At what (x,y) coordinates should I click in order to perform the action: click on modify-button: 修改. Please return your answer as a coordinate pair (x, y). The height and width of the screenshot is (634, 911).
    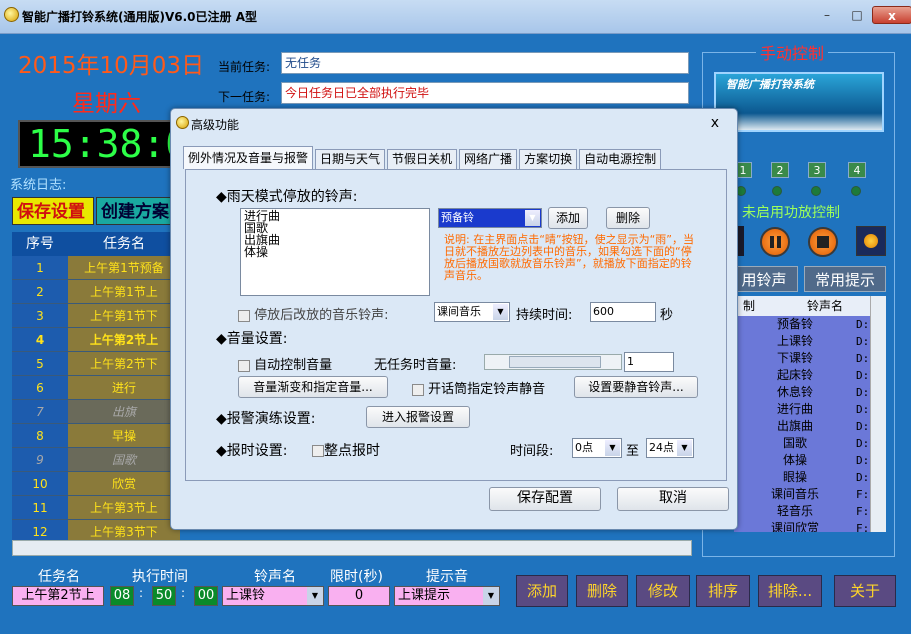
    Looking at the image, I should click on (663, 591).